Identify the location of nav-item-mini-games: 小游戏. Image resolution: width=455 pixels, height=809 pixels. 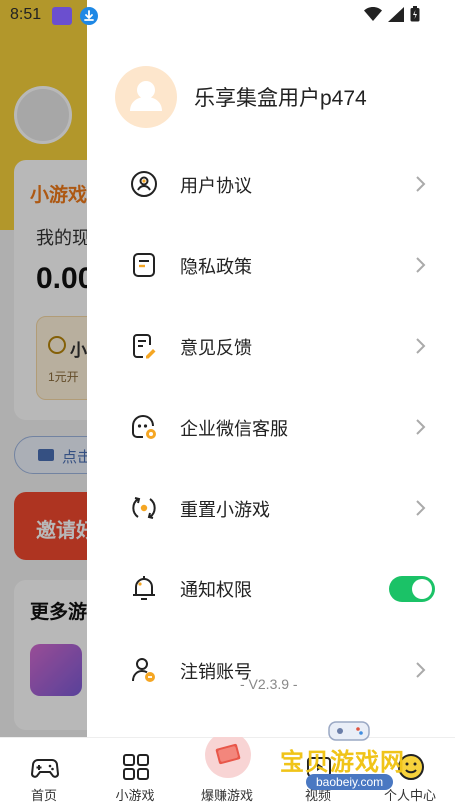
(135, 773).